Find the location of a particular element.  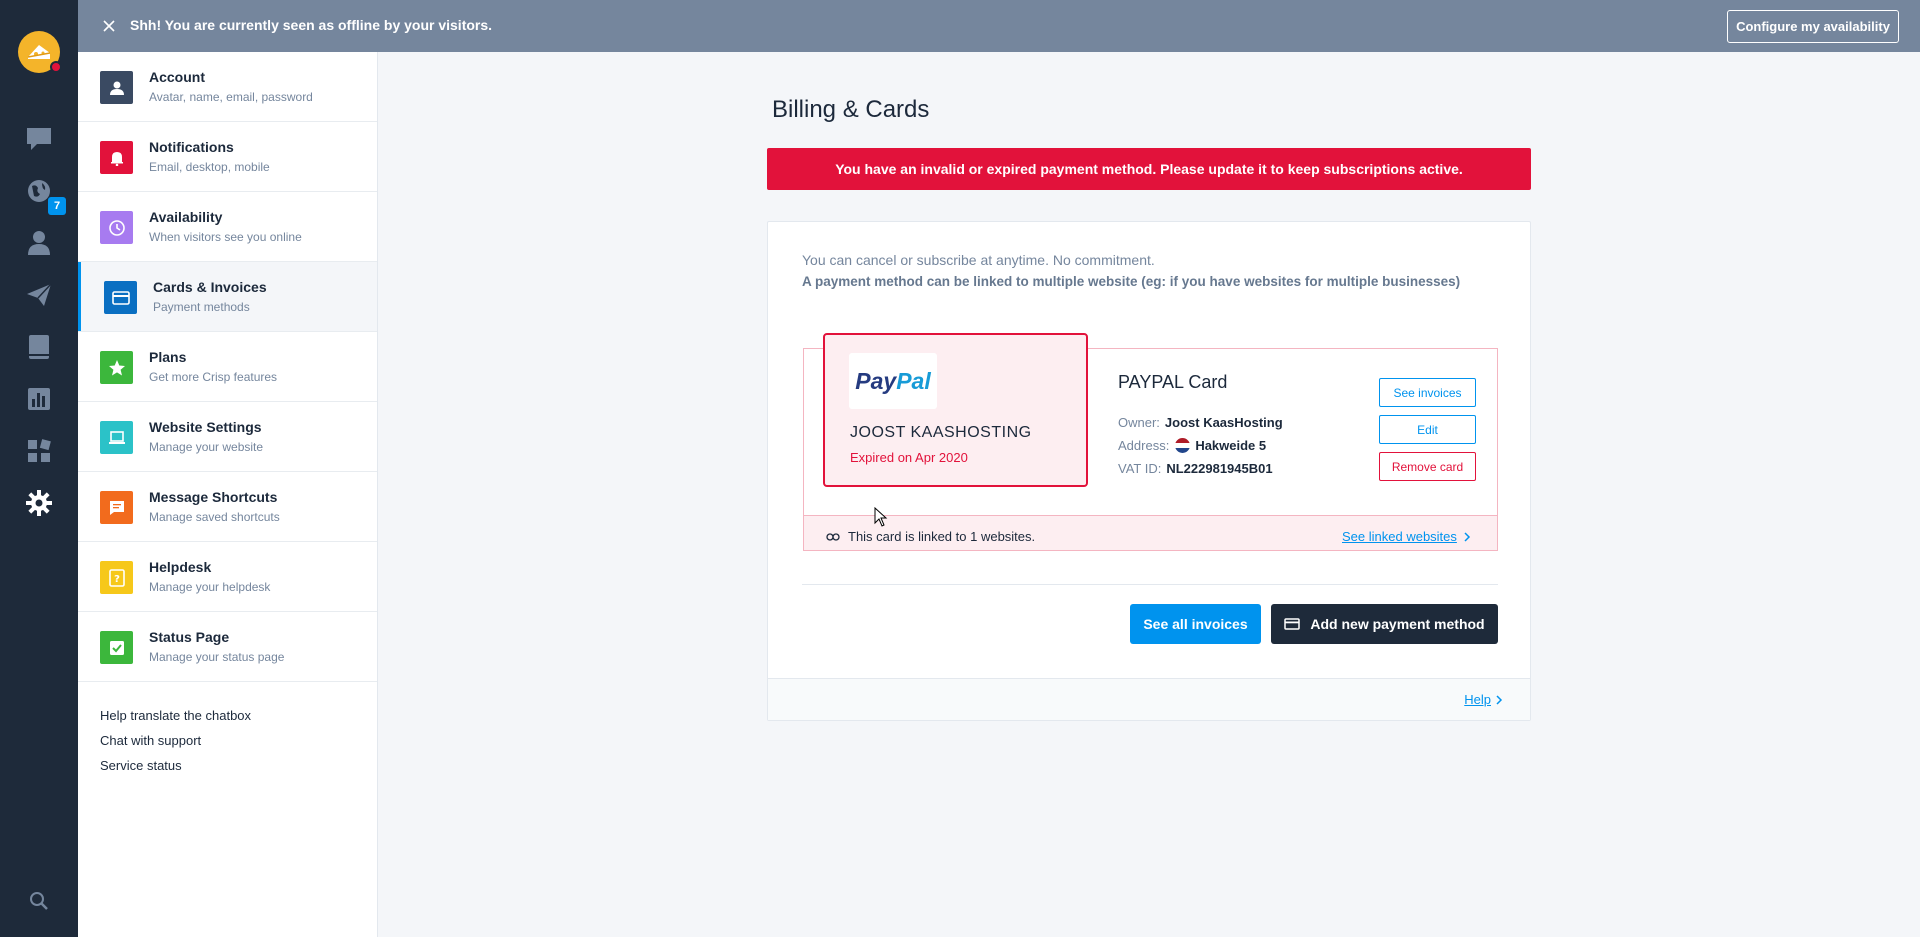

status-dot is located at coordinates (56, 67).